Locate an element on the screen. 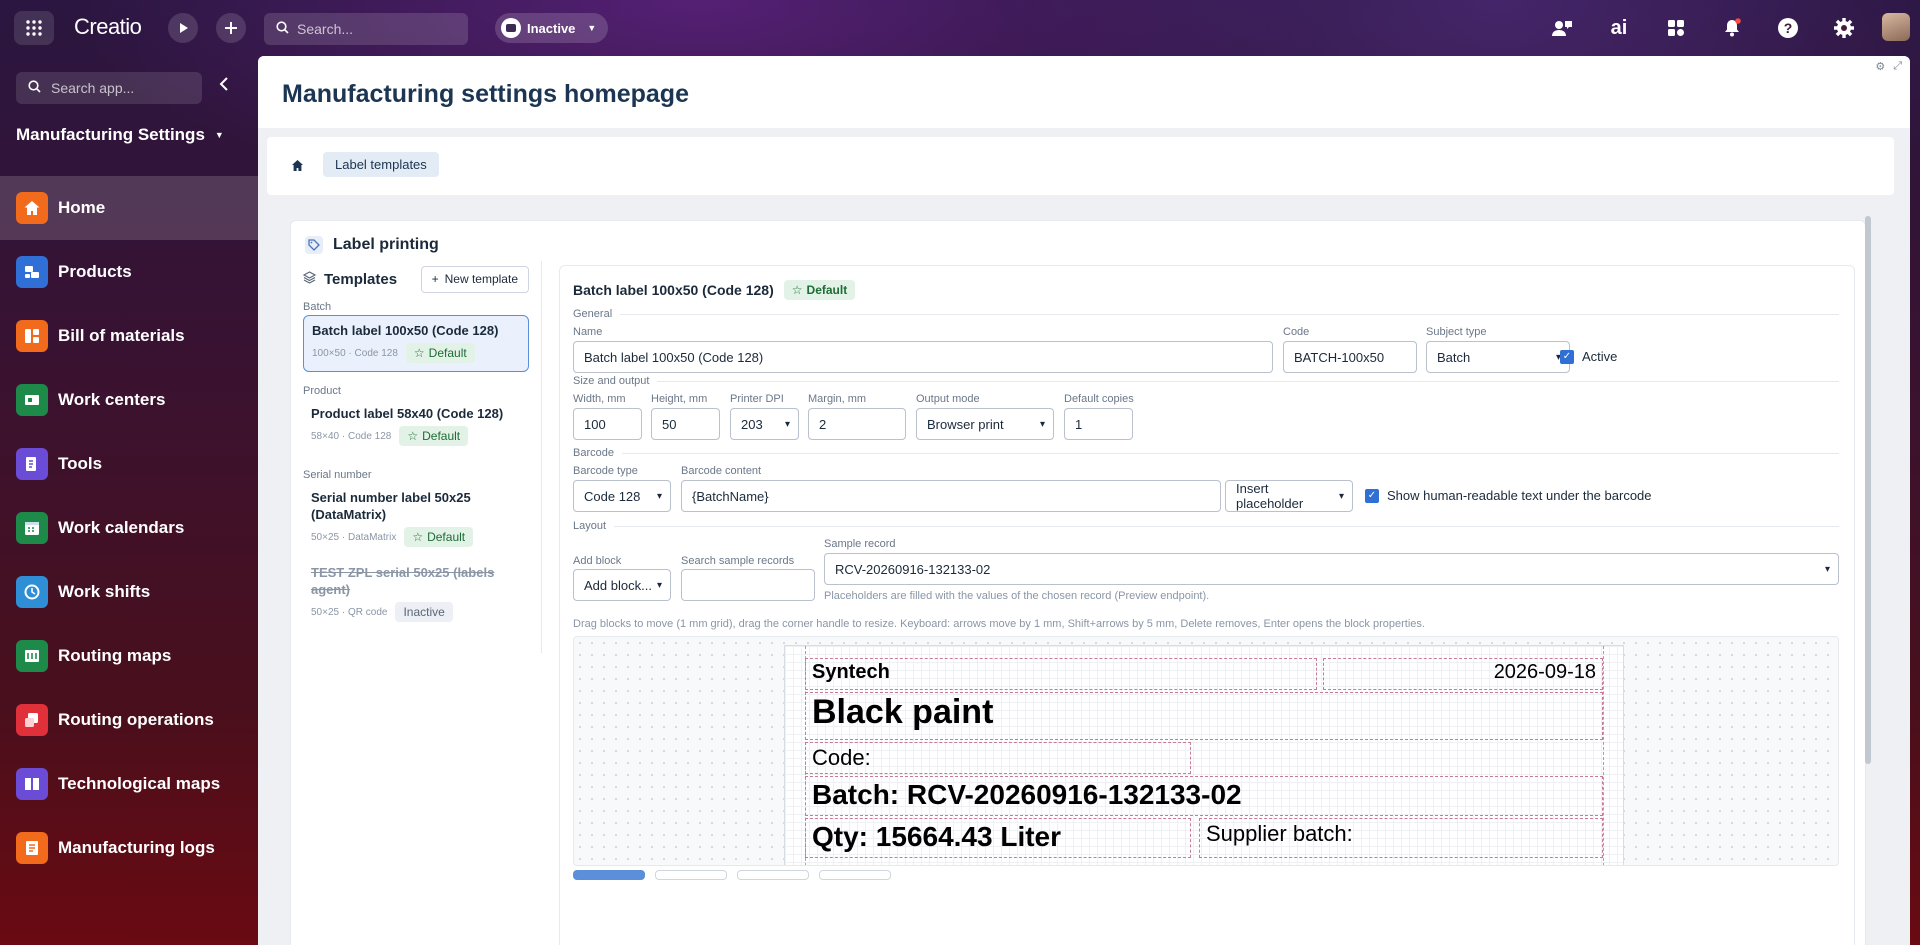  active-checkbox: ✓ Active is located at coordinates (1588, 356).